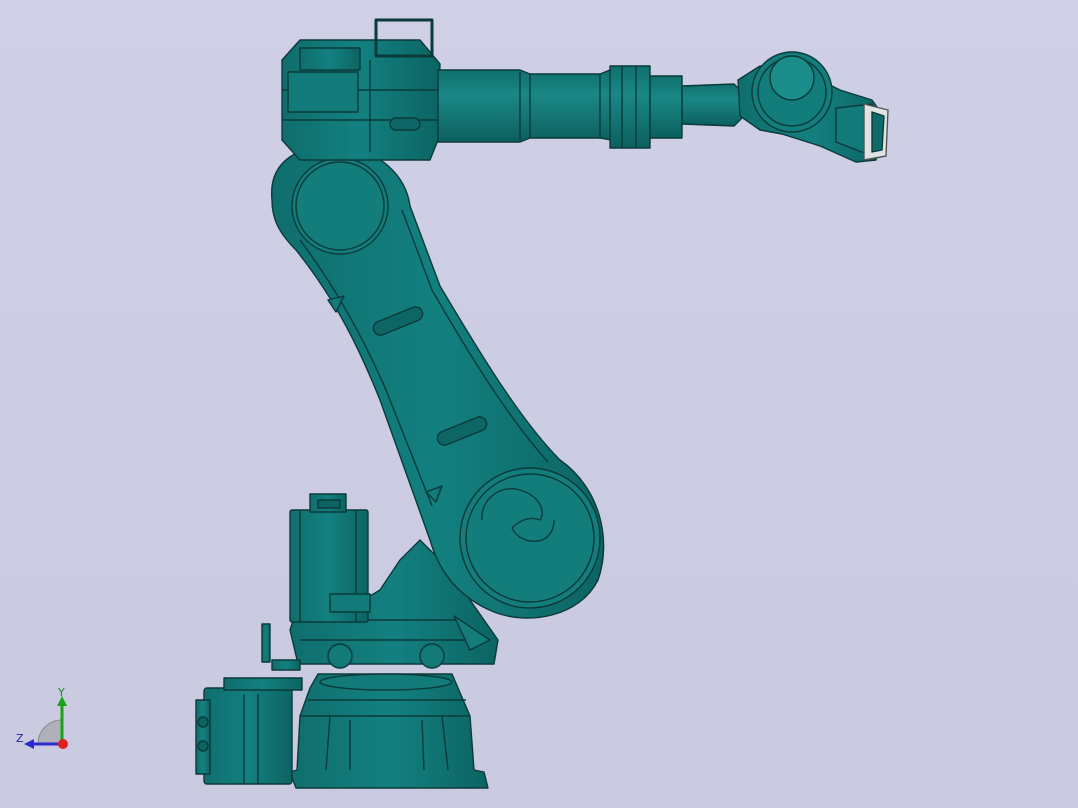 The width and height of the screenshot is (1078, 808). I want to click on wrist, so click(813, 107).